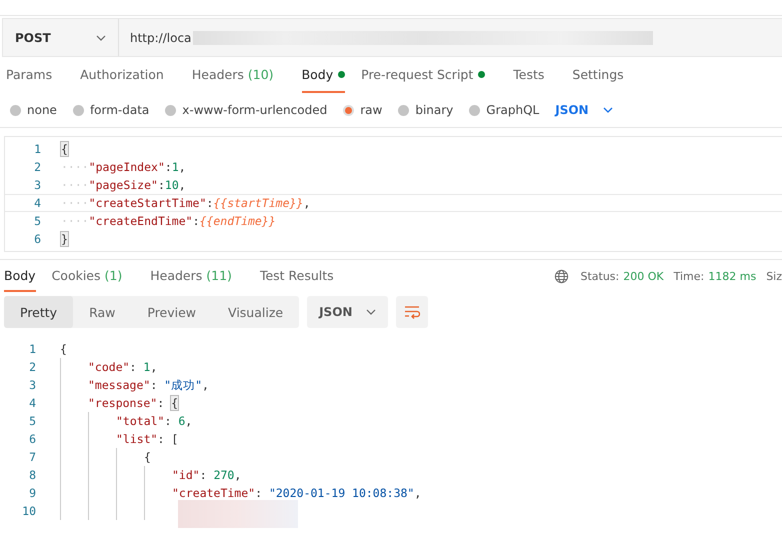  I want to click on code-line: ····"pageIndex":1,, so click(123, 167).